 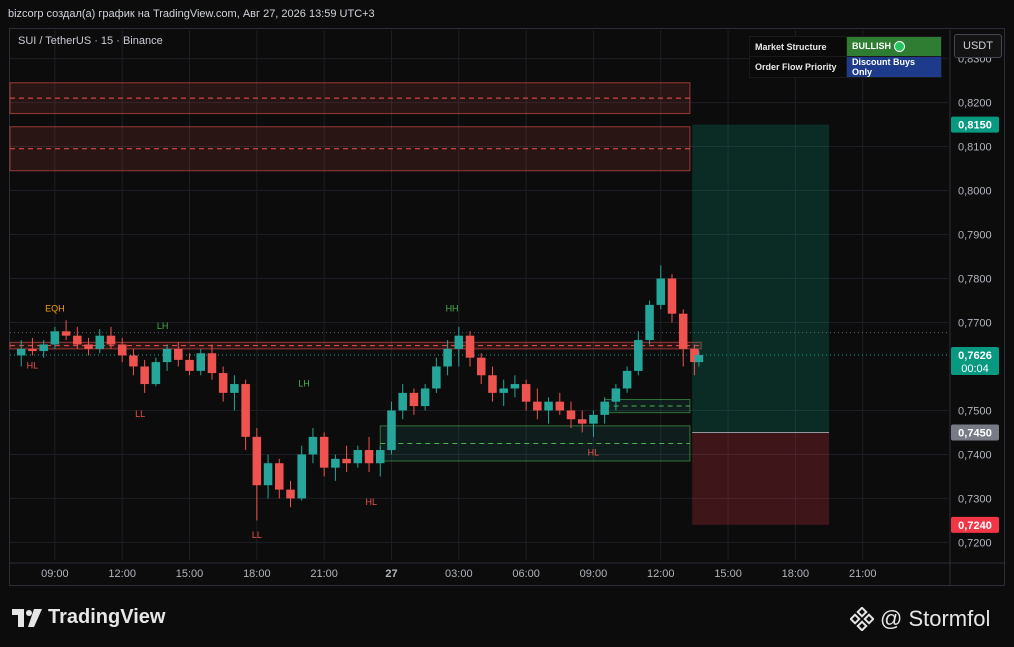 I want to click on x-tick-label: 03:00, so click(x=459, y=574).